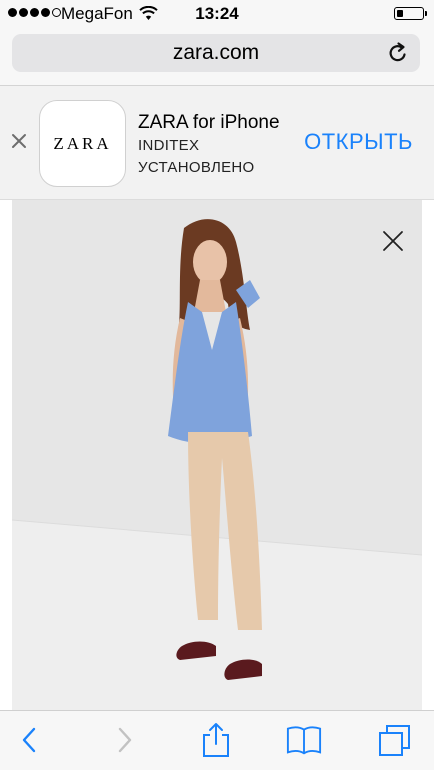 Image resolution: width=434 pixels, height=770 pixels. I want to click on share-icon, so click(216, 740).